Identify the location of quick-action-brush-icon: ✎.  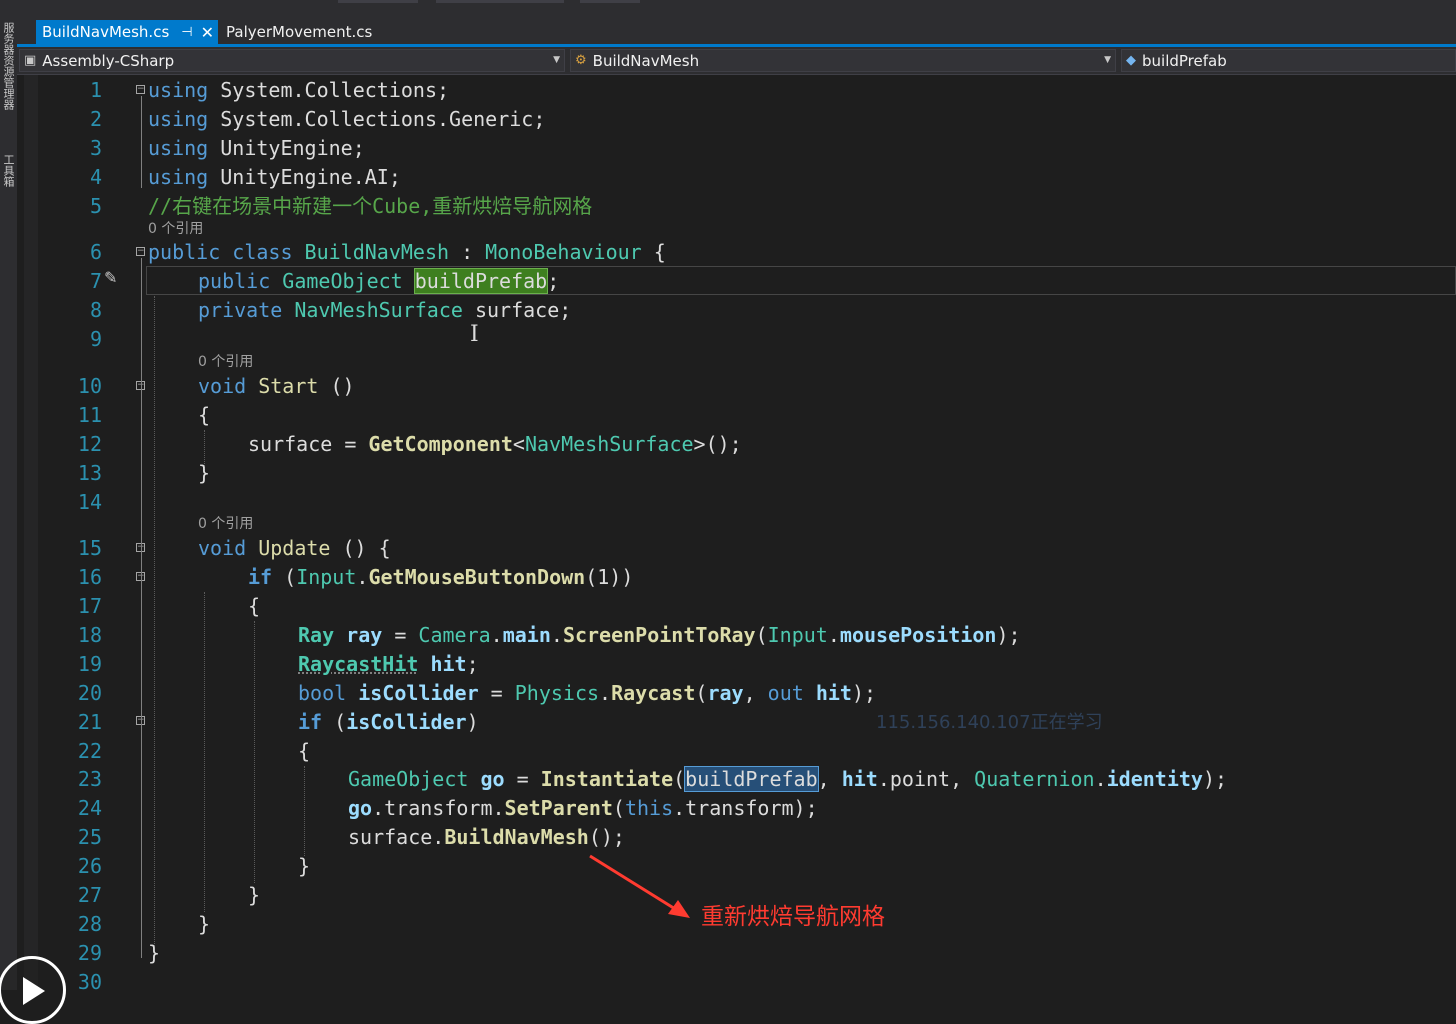
(110, 277).